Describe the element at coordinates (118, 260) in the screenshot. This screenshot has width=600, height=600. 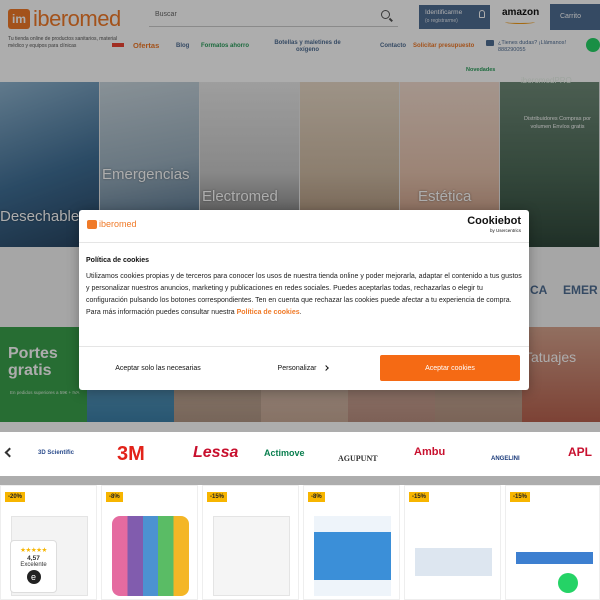
I see `cookie-title: Política de cookies` at that location.